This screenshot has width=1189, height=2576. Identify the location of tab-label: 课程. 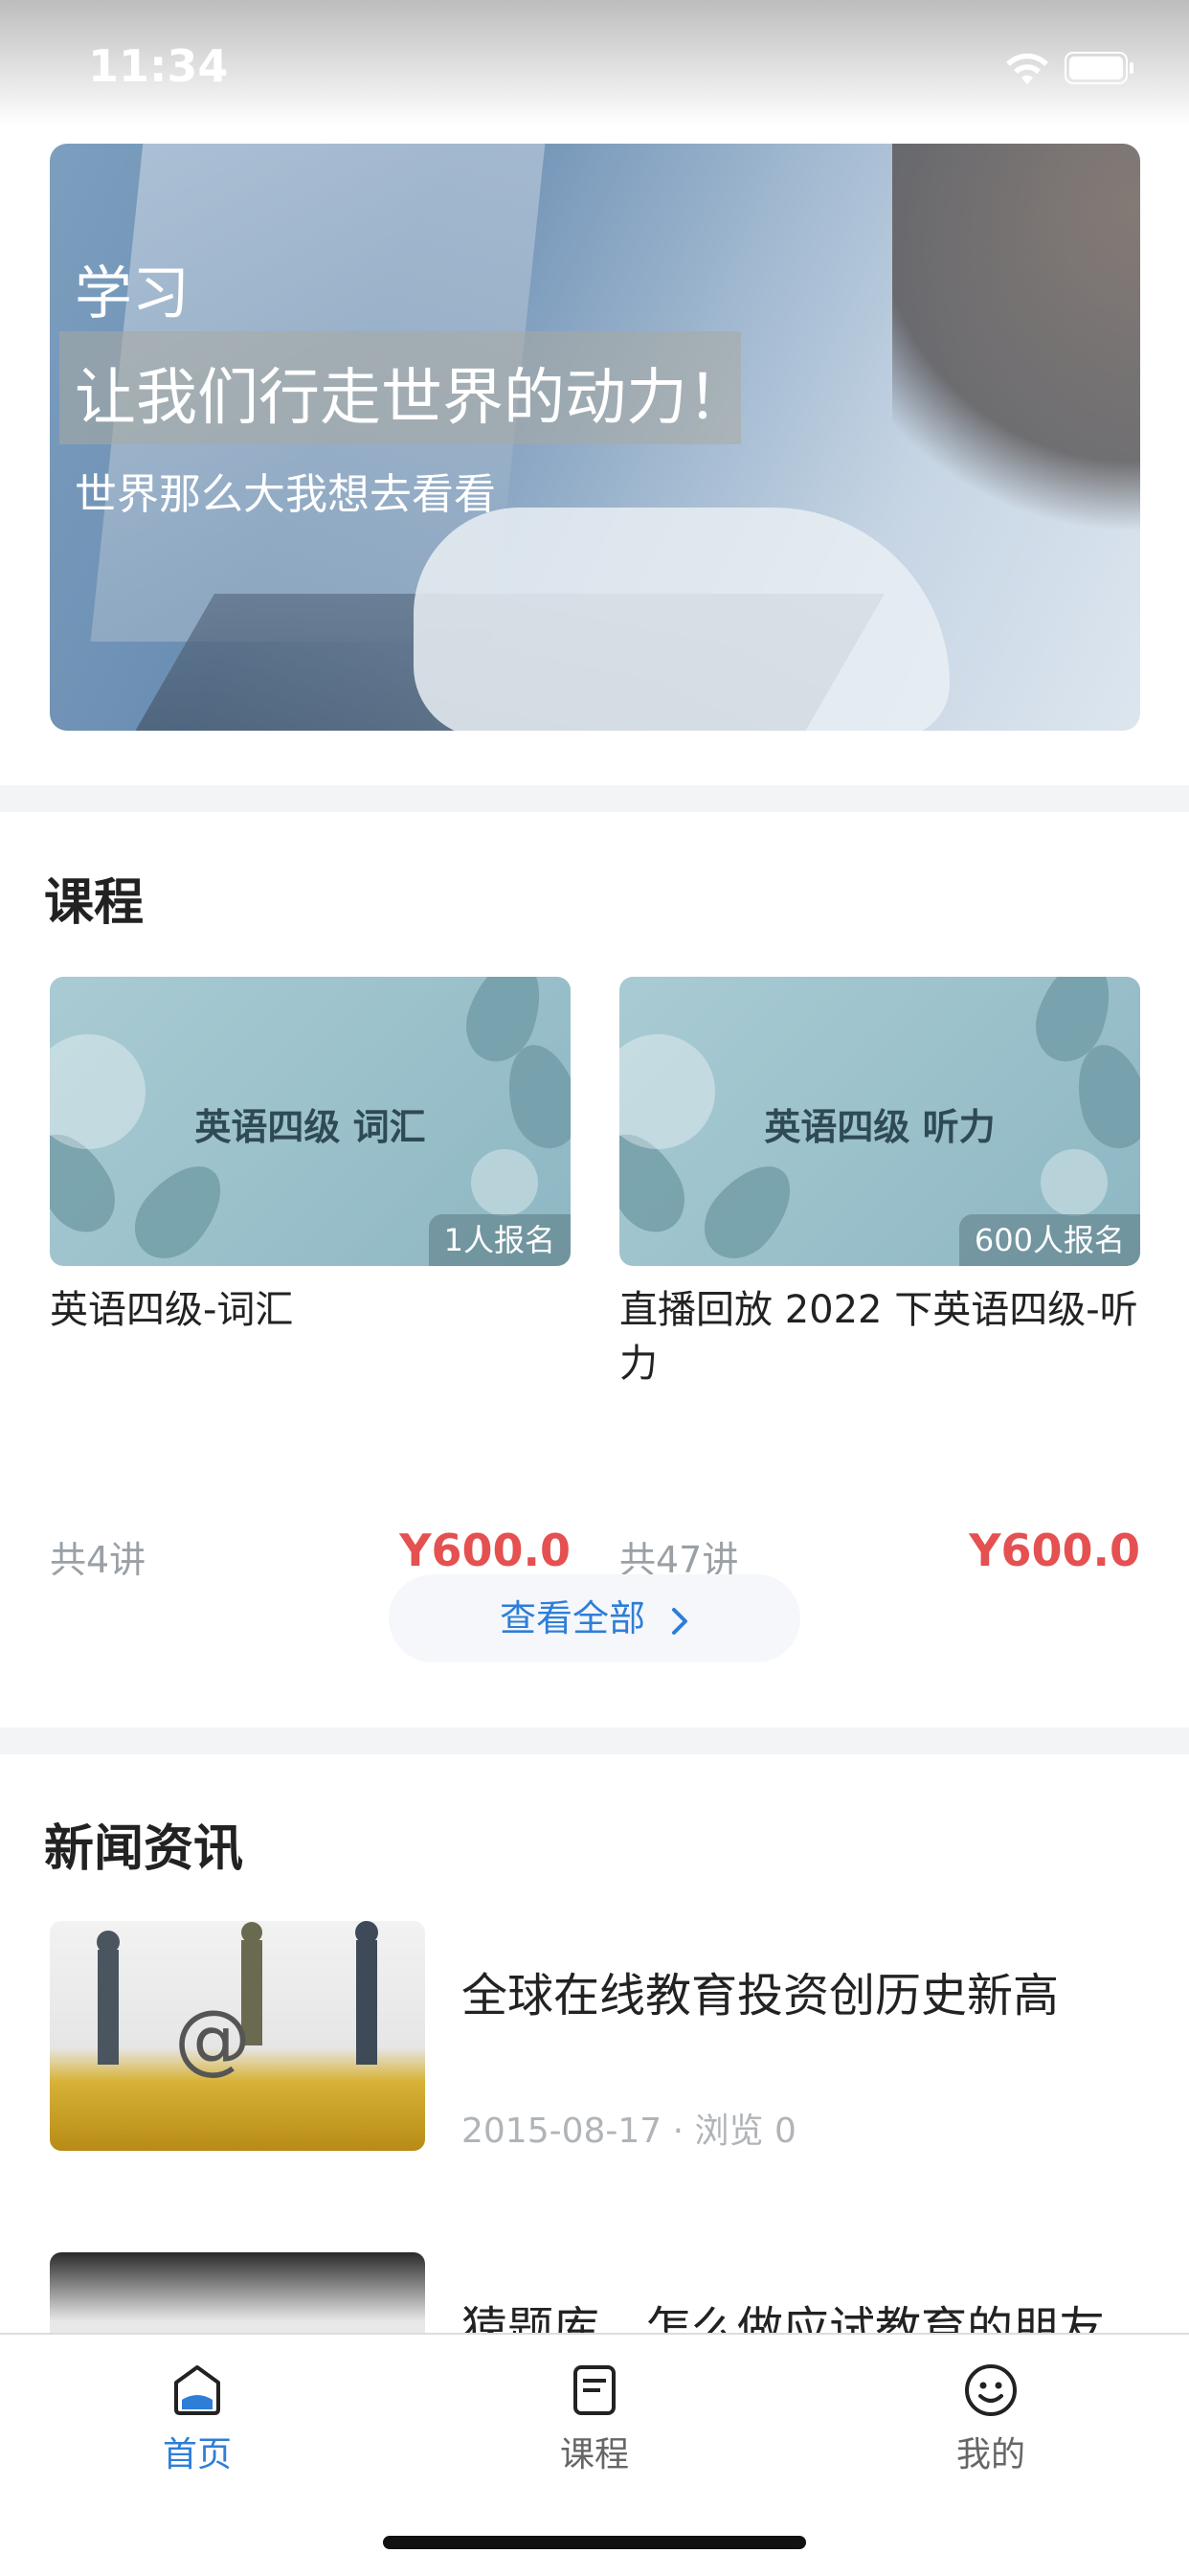
(594, 2454).